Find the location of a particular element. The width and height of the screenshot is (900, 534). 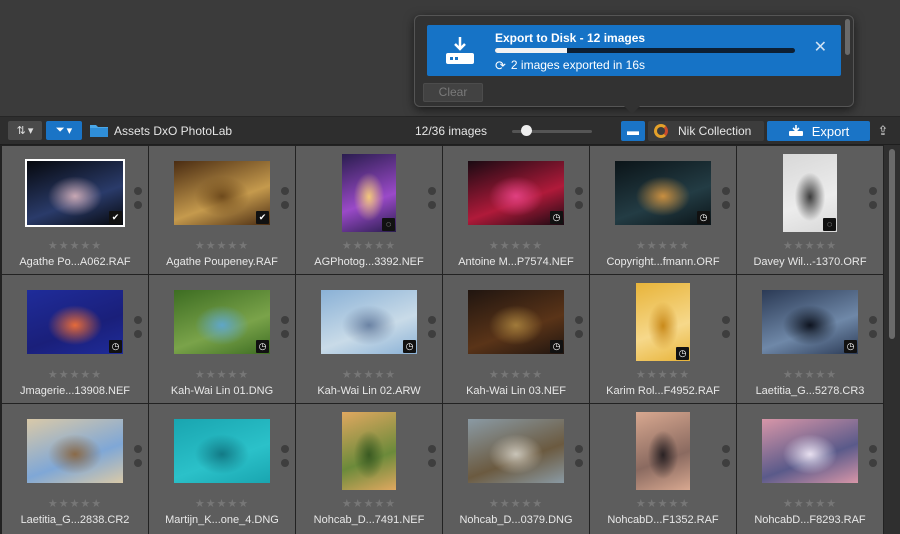

image-thumbnail-cell: ✔ ★★★★★ Agathe Poupeney.RAF is located at coordinates (222, 210).